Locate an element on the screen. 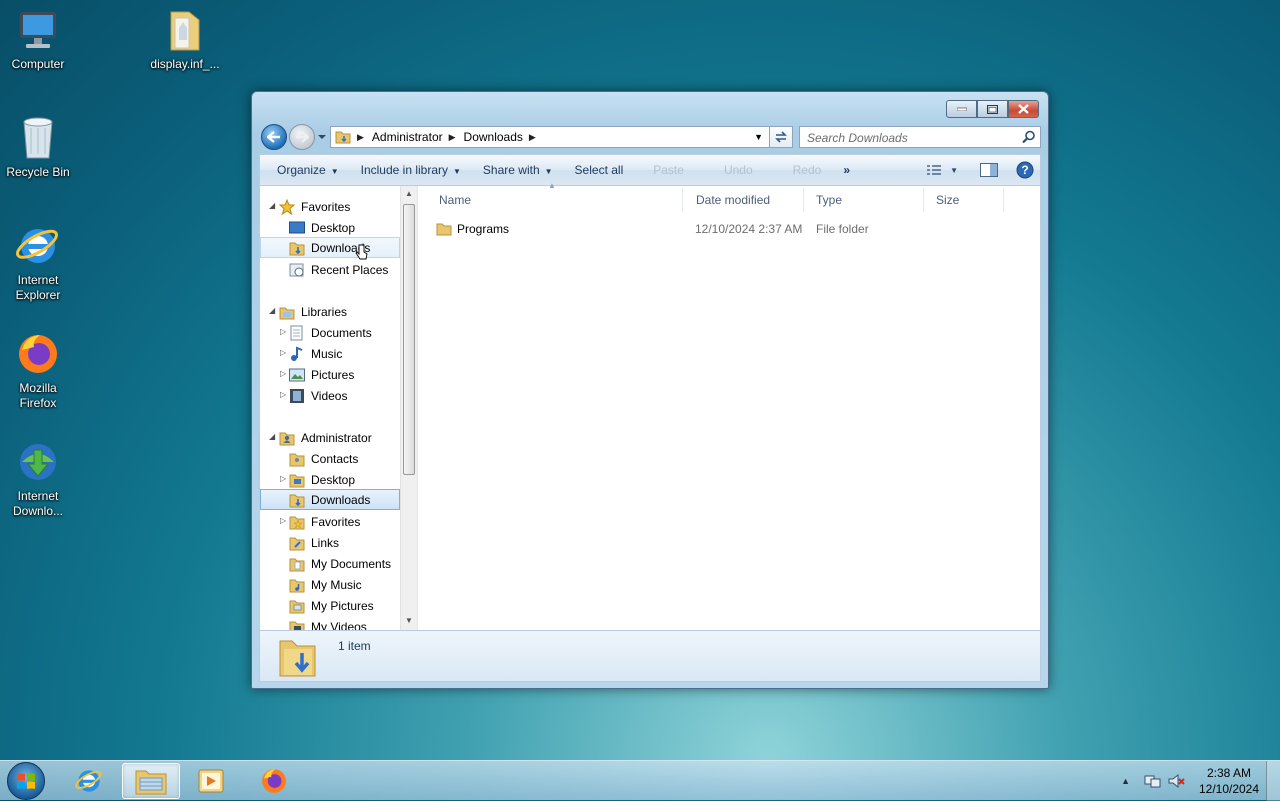 The width and height of the screenshot is (1280, 801). nav-favorites-downloads: Downloads is located at coordinates (330, 247).